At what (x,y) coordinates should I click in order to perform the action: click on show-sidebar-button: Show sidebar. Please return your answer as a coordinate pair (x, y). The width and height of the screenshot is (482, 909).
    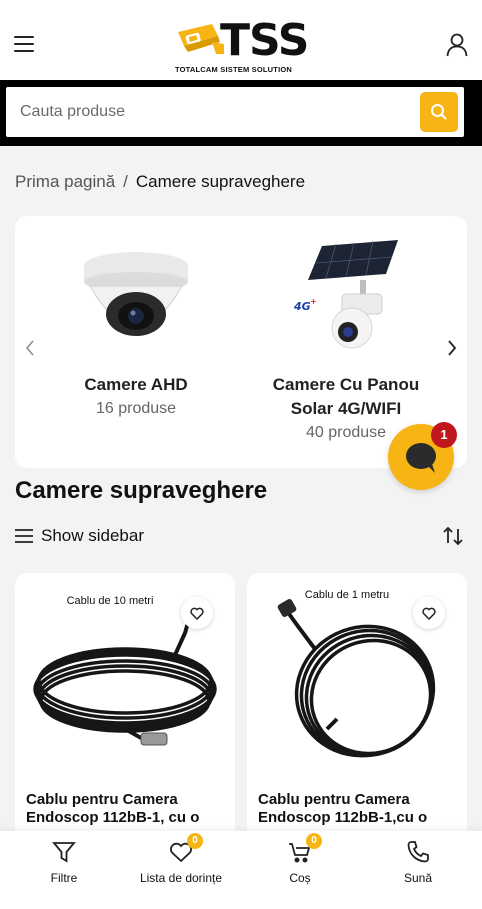
    Looking at the image, I should click on (79, 536).